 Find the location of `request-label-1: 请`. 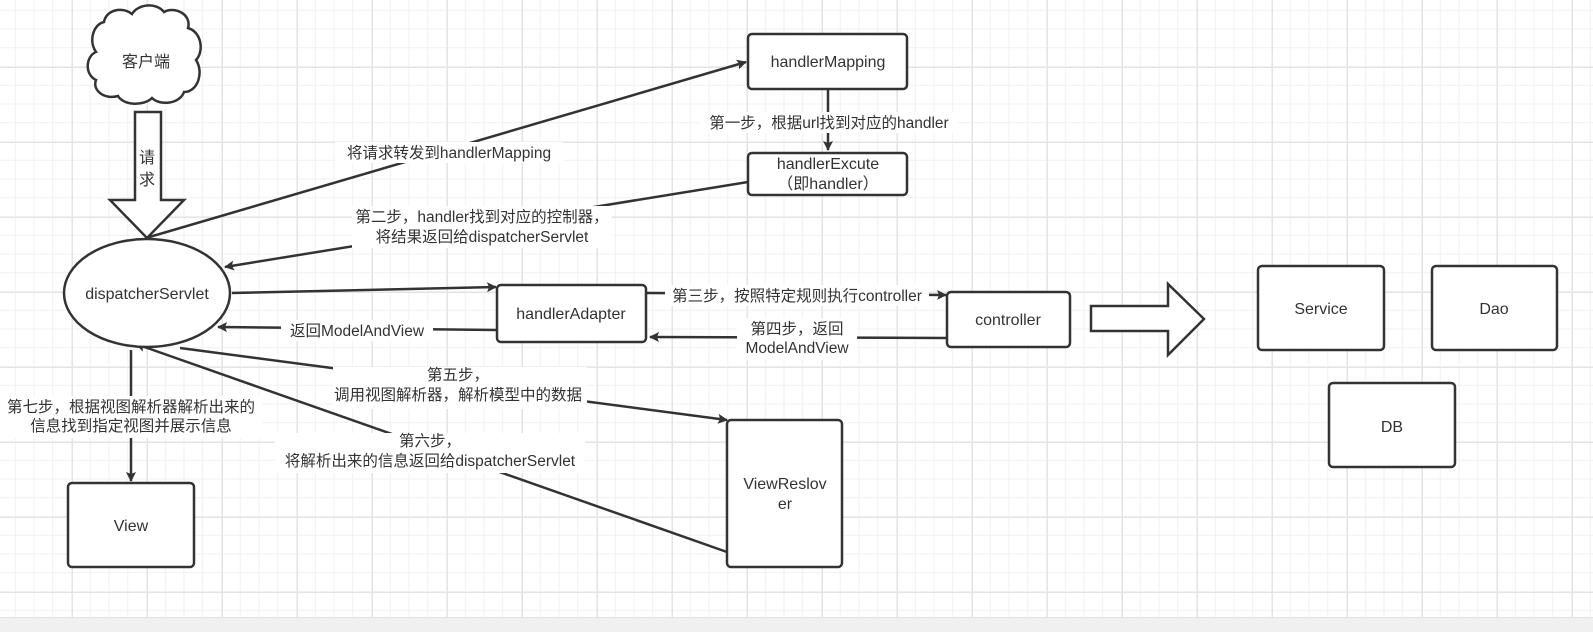

request-label-1: 请 is located at coordinates (147, 158).